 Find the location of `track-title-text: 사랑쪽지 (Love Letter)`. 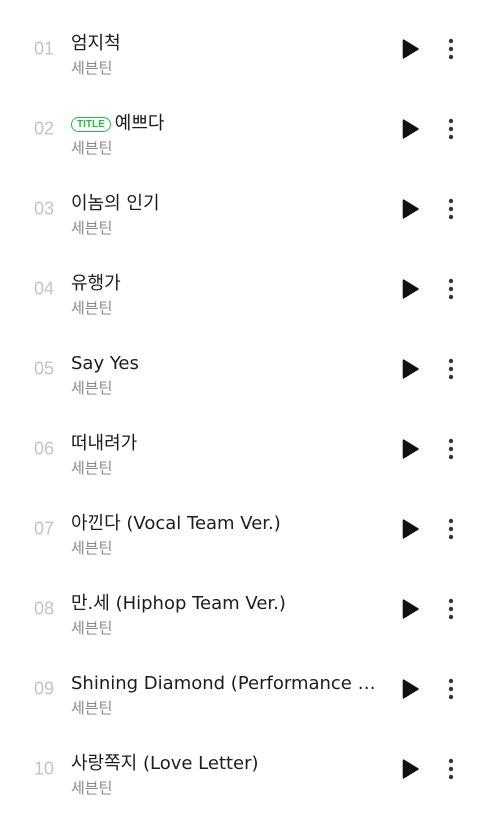

track-title-text: 사랑쪽지 (Love Letter) is located at coordinates (165, 763).